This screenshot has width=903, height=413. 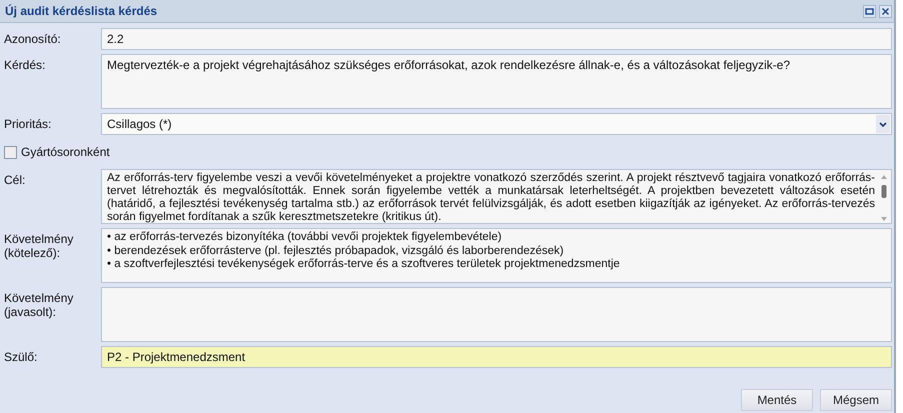 What do you see at coordinates (496, 124) in the screenshot?
I see `dropdown: Csillagos (*)` at bounding box center [496, 124].